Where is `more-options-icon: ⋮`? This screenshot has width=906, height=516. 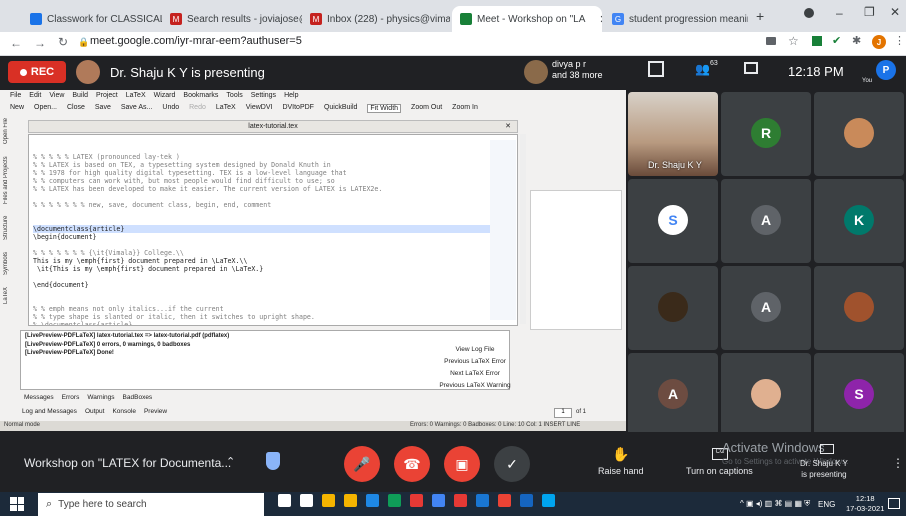 more-options-icon: ⋮ is located at coordinates (898, 463).